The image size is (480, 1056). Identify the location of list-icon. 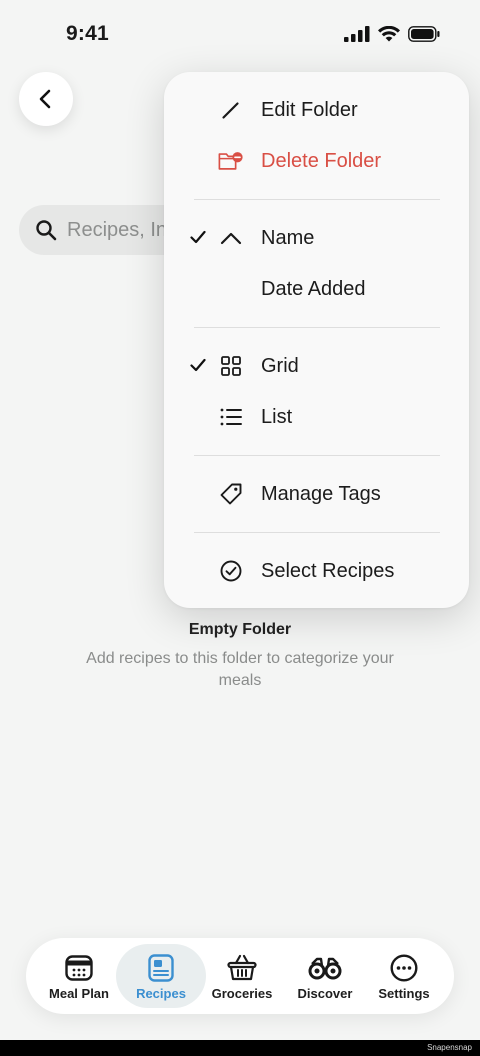
(231, 417).